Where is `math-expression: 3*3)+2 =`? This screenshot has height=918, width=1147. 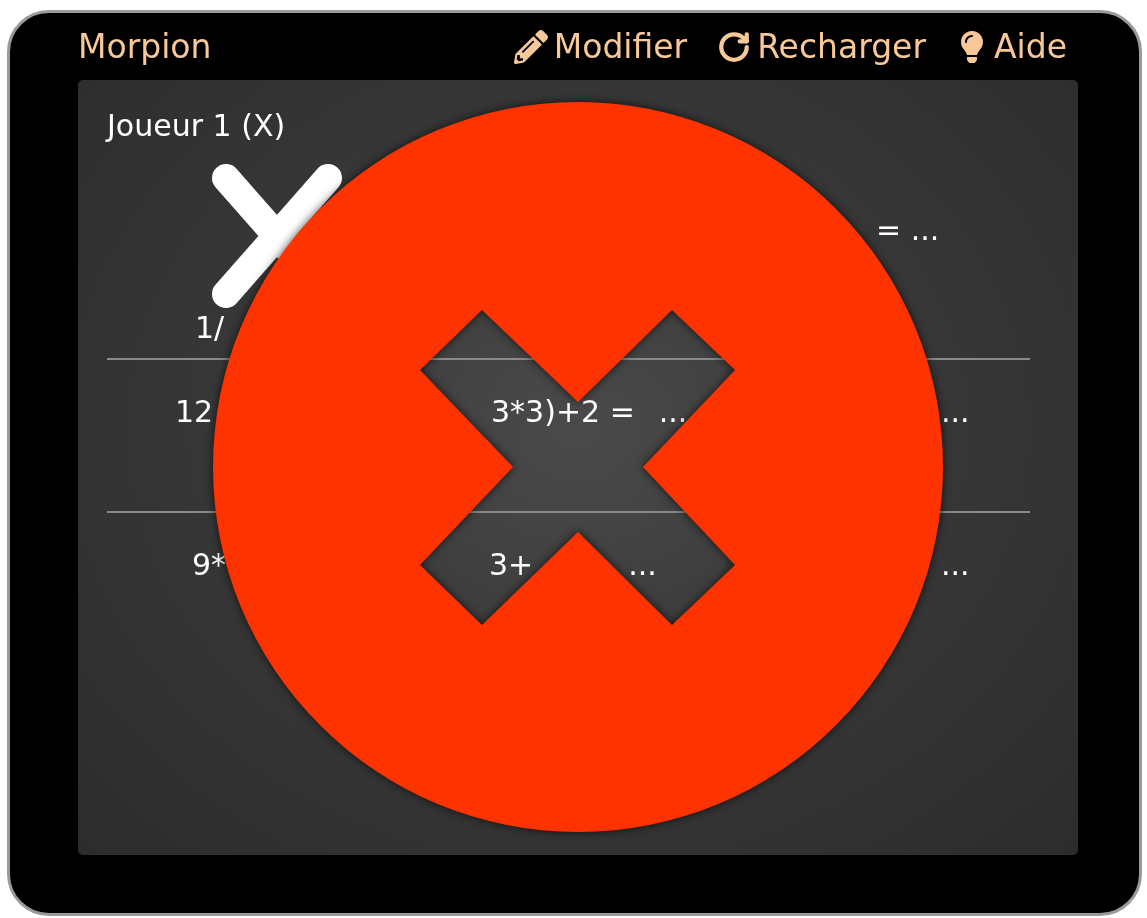 math-expression: 3*3)+2 = is located at coordinates (563, 412).